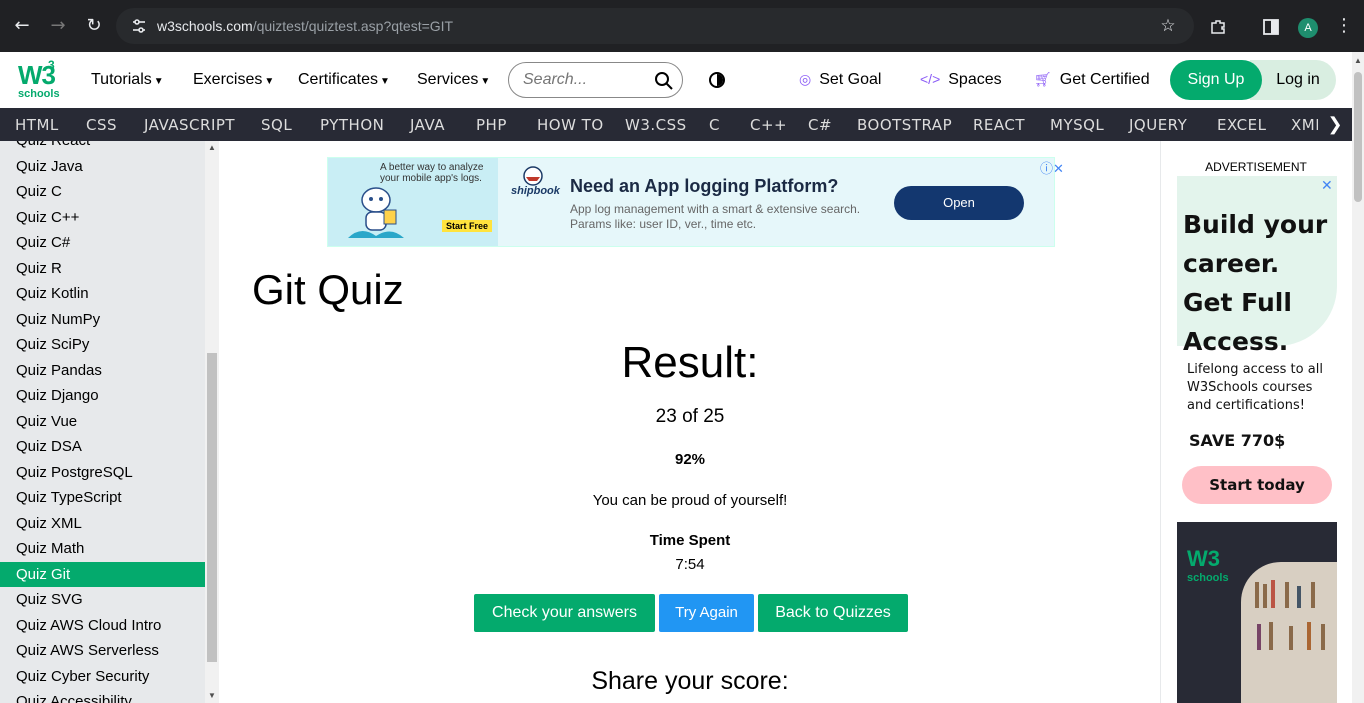 Image resolution: width=1364 pixels, height=703 pixels. Describe the element at coordinates (656, 125) in the screenshot. I see `subnav-item: W3.CSS` at that location.